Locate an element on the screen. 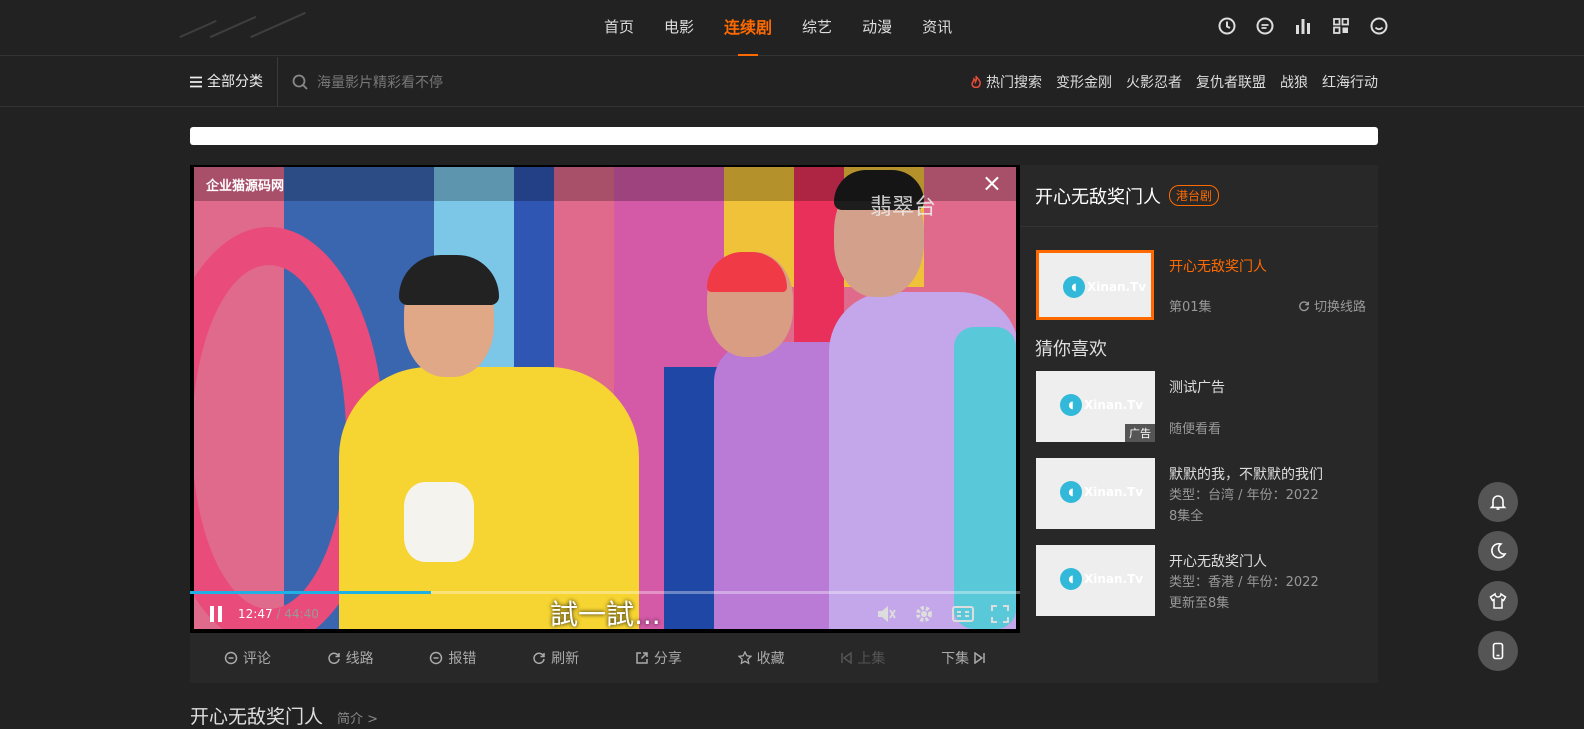 This screenshot has width=1584, height=729. recommendation-status: 8集全 is located at coordinates (1186, 516).